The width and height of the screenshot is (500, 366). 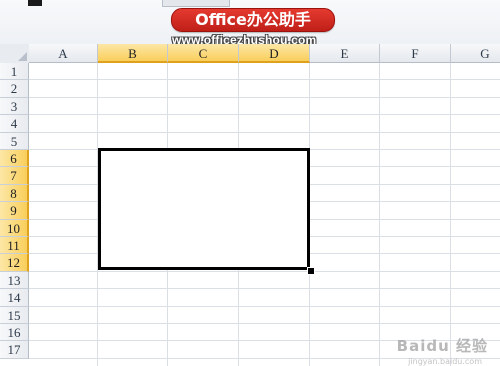 I want to click on row-header-6: 6, so click(x=14, y=159).